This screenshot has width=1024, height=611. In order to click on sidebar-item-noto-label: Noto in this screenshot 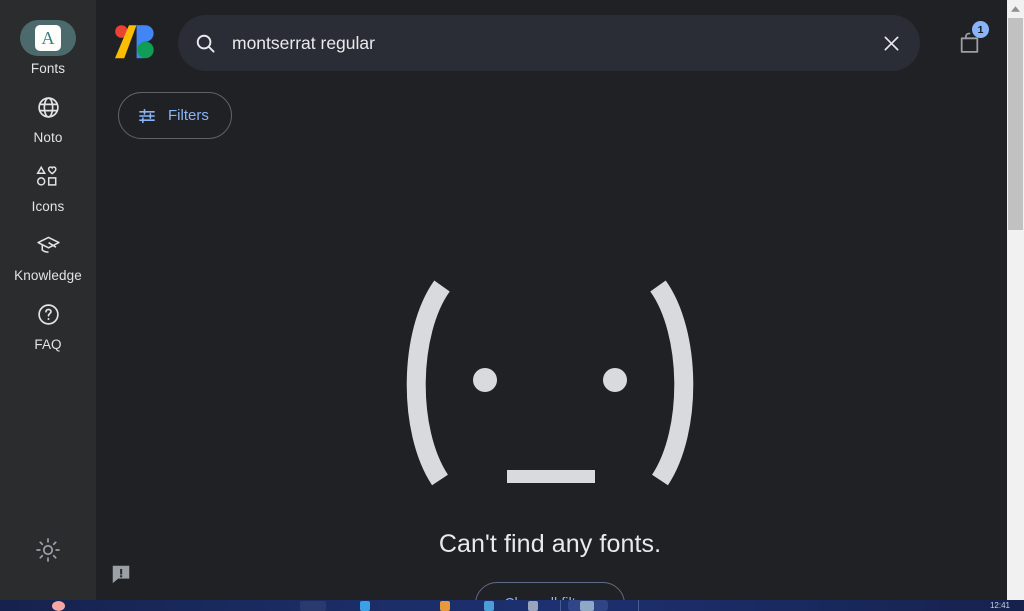, I will do `click(48, 137)`.